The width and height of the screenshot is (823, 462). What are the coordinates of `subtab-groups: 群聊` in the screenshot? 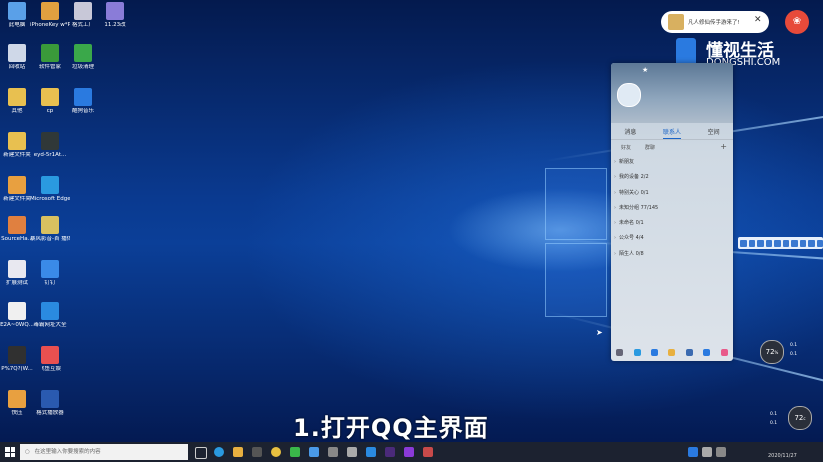 It's located at (650, 147).